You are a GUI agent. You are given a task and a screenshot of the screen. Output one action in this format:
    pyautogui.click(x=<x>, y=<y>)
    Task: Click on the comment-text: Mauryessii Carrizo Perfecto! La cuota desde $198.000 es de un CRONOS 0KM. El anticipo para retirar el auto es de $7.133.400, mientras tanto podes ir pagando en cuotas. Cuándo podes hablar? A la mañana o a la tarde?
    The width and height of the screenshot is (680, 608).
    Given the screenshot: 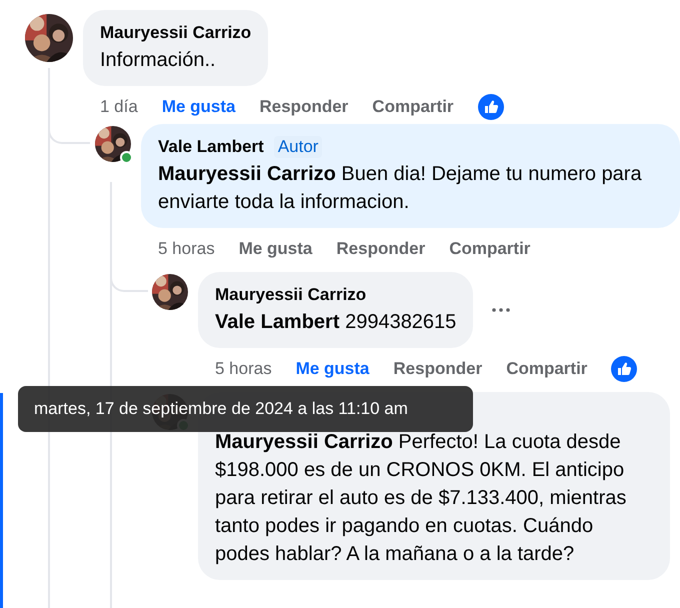 What is the action you would take?
    pyautogui.click(x=421, y=498)
    